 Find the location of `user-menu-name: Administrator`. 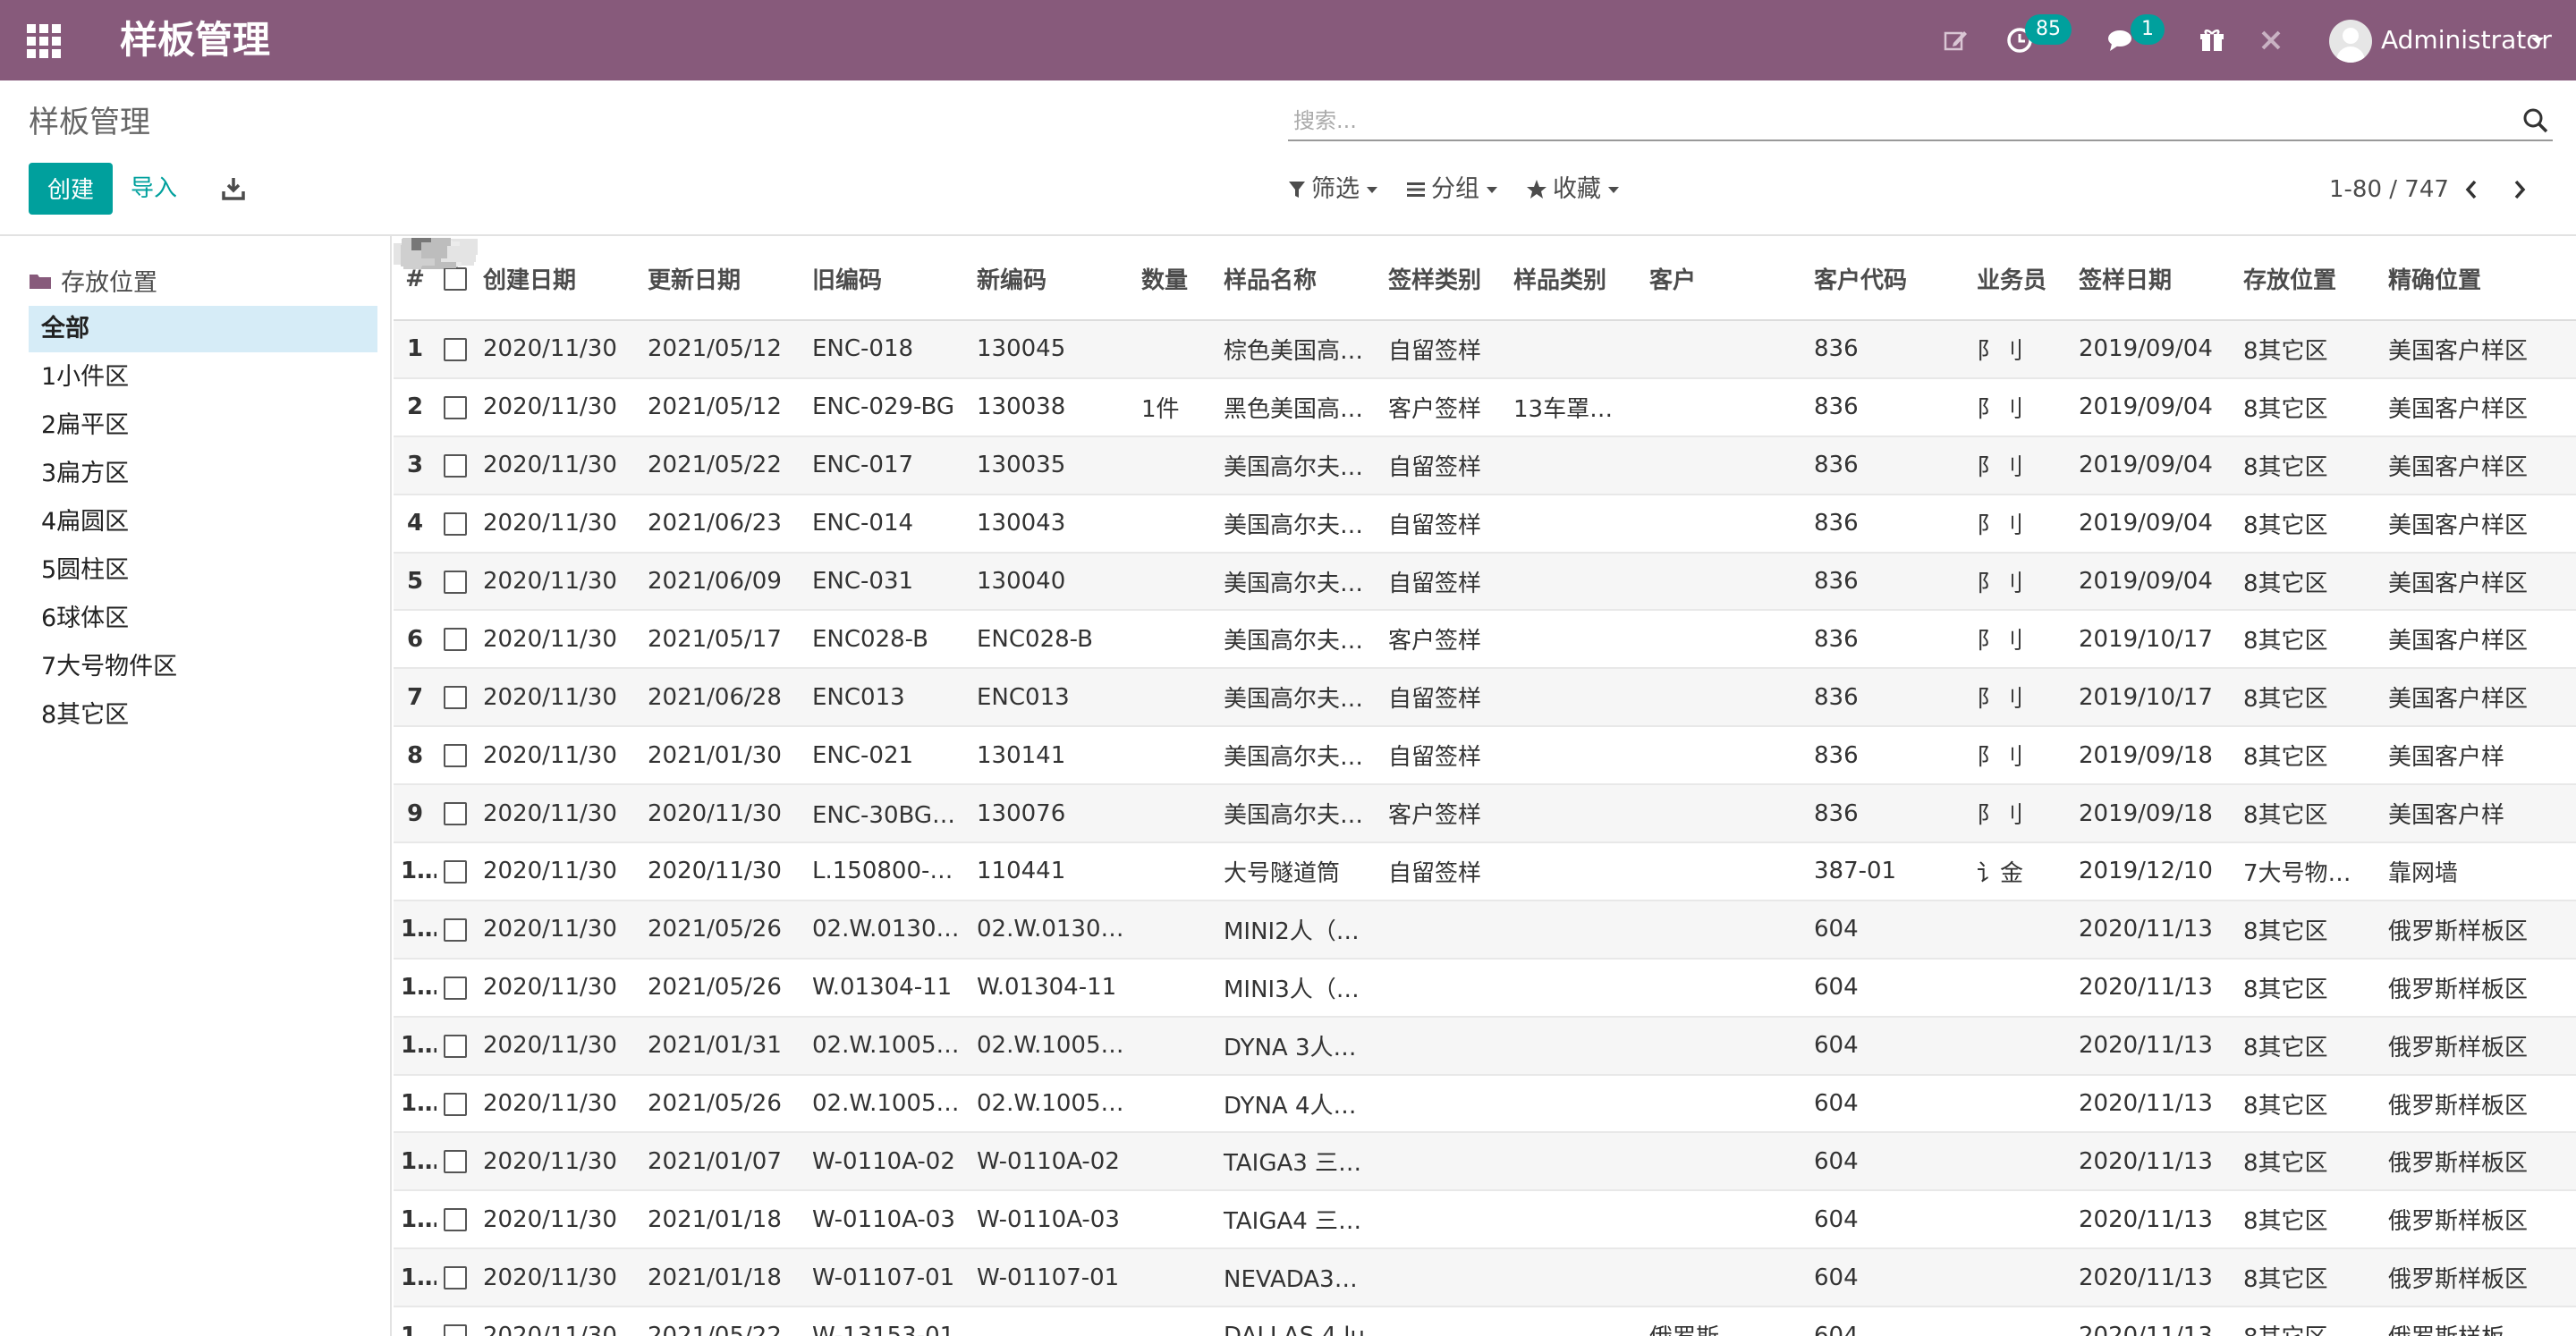

user-menu-name: Administrator is located at coordinates (2466, 40).